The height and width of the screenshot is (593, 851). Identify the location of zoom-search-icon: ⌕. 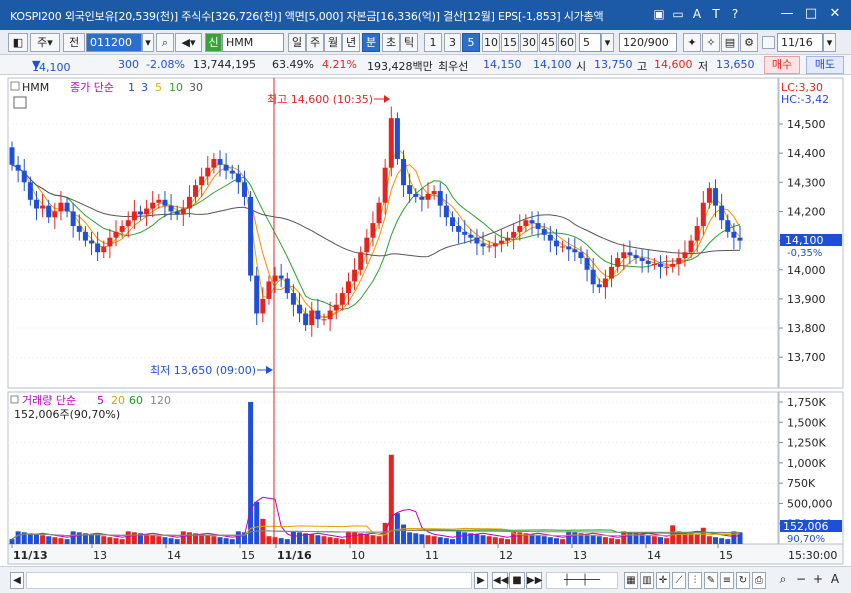
(783, 580).